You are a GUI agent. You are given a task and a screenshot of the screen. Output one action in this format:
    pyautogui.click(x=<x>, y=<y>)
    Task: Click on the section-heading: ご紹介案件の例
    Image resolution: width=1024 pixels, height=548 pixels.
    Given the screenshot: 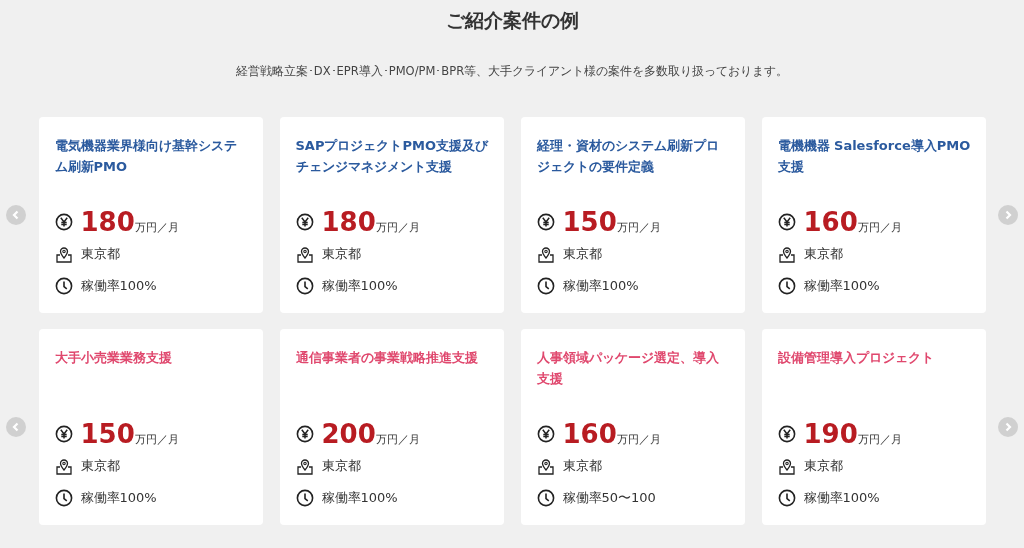 What is the action you would take?
    pyautogui.click(x=512, y=20)
    